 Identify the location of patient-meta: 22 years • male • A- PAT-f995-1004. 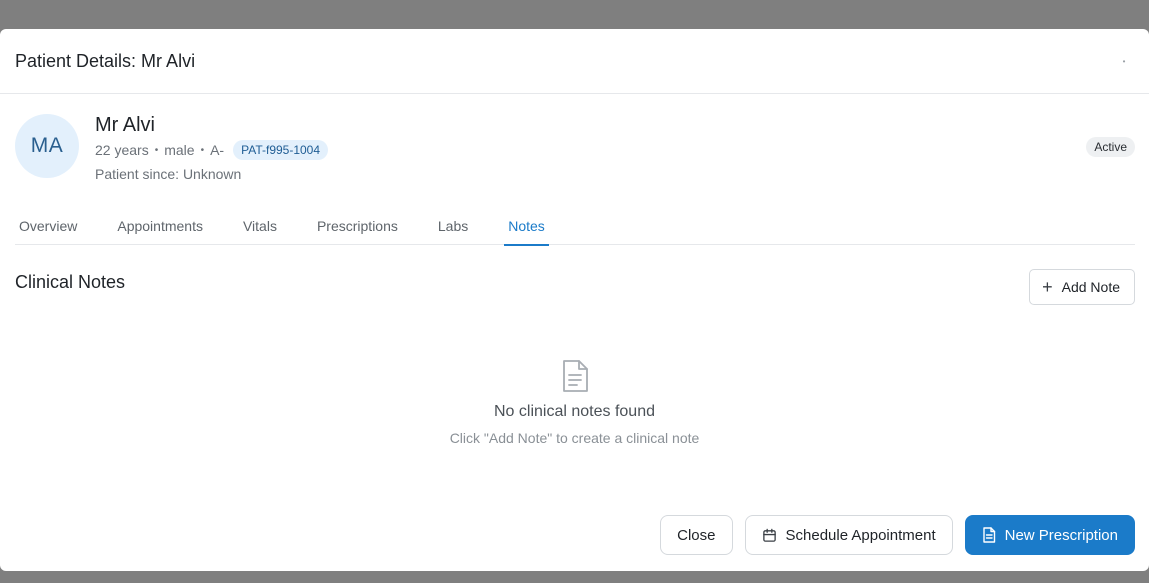
(212, 150).